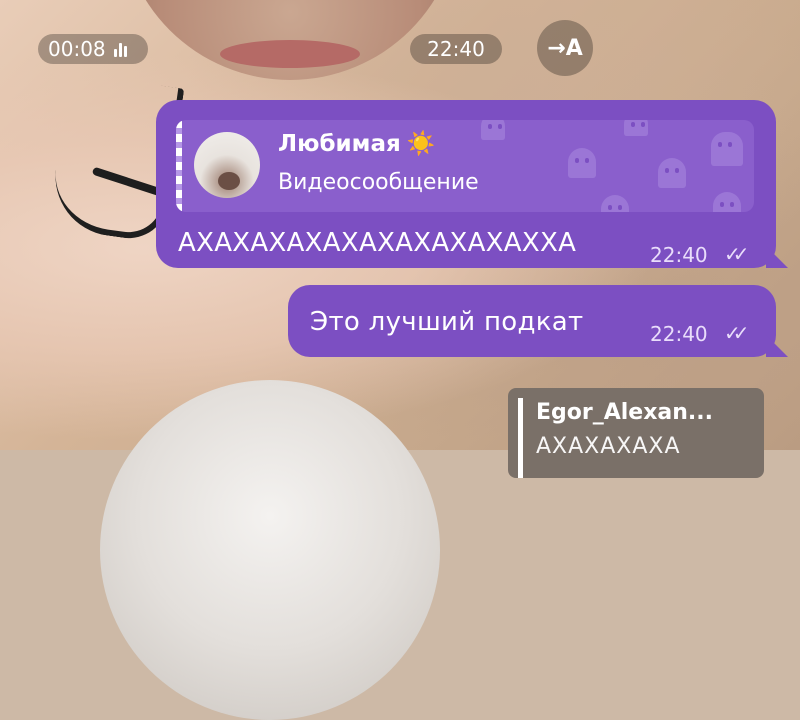 The height and width of the screenshot is (720, 800). What do you see at coordinates (608, 446) in the screenshot?
I see `reply-card-preview: АХАХАХАХА` at bounding box center [608, 446].